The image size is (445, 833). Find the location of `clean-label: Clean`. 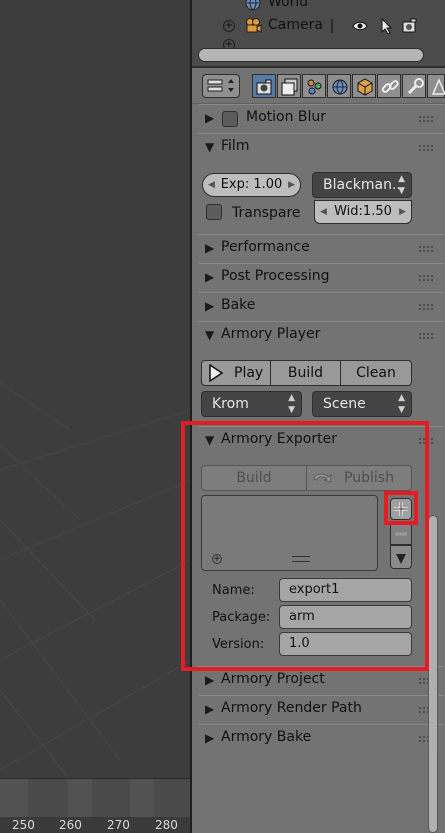

clean-label: Clean is located at coordinates (376, 373).